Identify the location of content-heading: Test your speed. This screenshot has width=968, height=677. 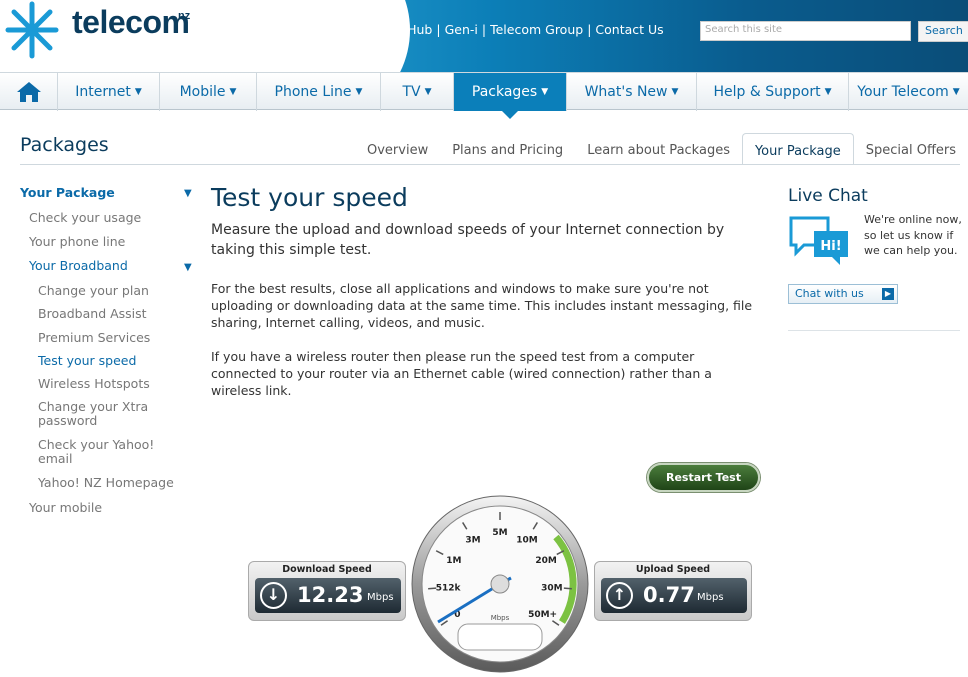
(309, 197).